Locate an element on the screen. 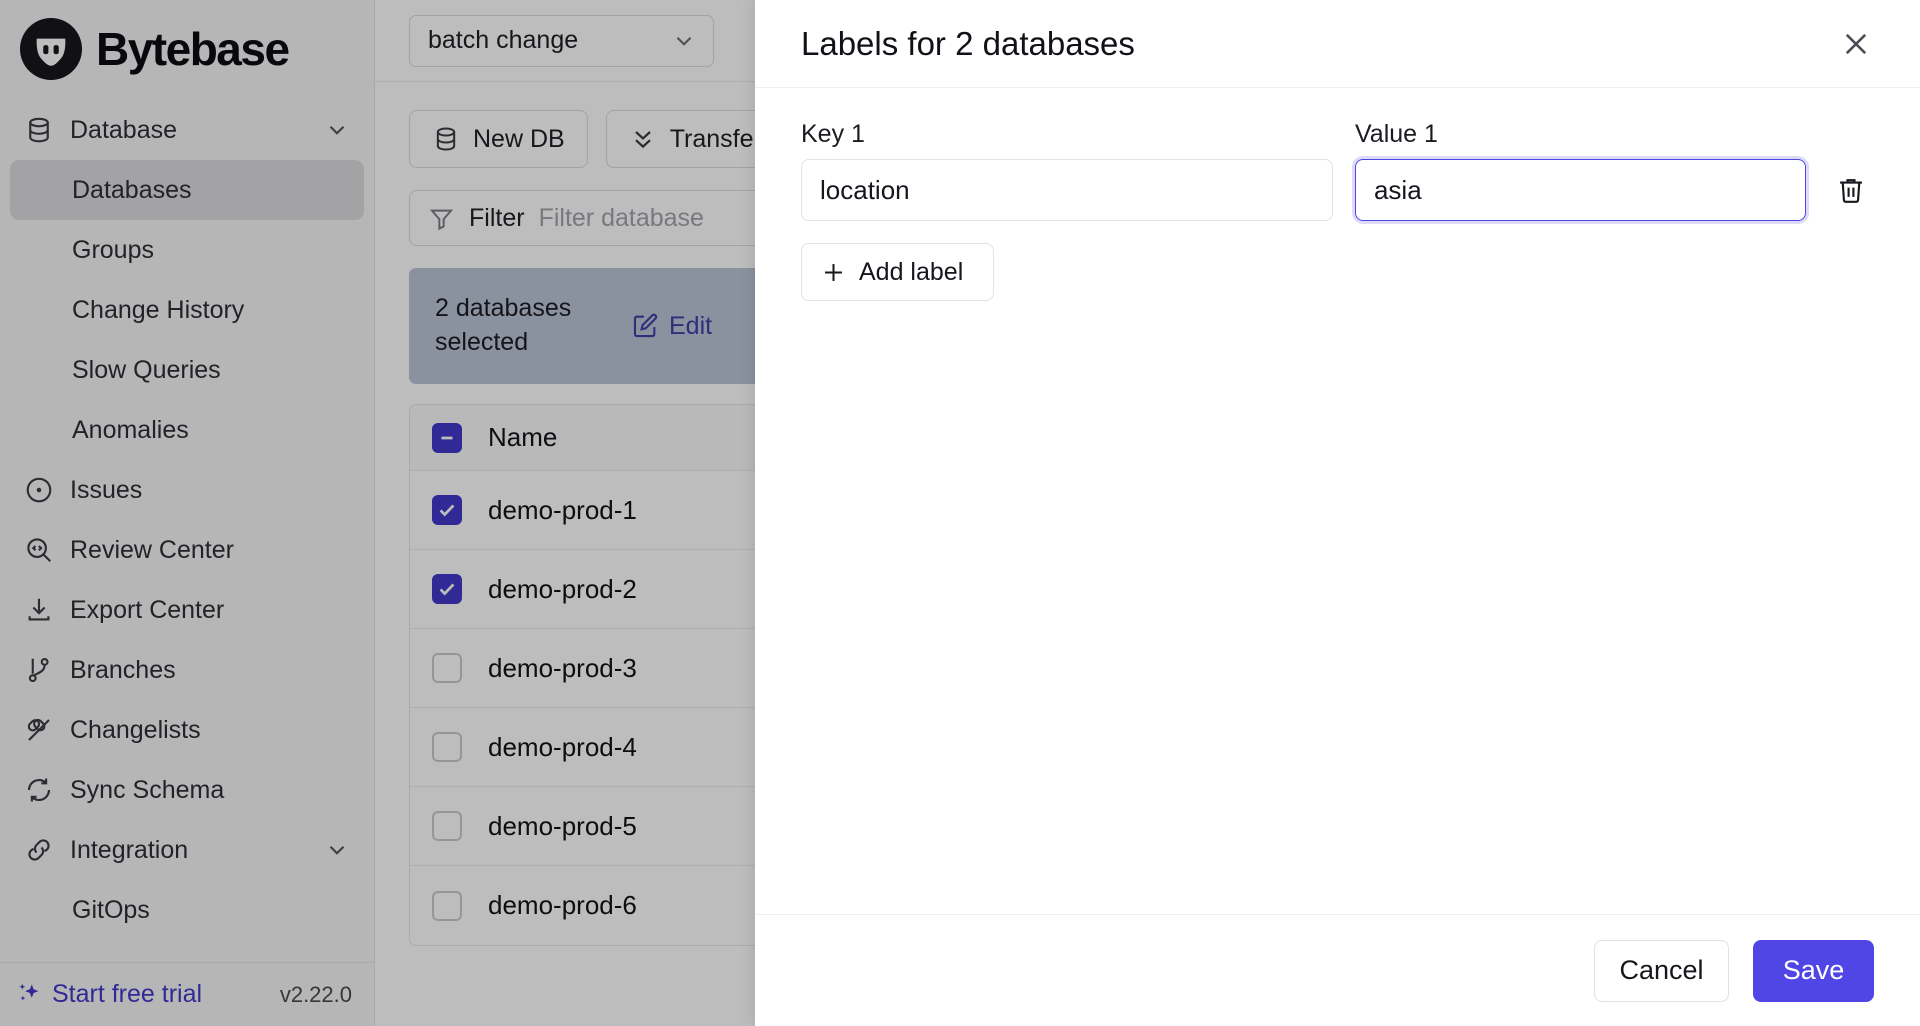  save-button: Save is located at coordinates (1813, 970).